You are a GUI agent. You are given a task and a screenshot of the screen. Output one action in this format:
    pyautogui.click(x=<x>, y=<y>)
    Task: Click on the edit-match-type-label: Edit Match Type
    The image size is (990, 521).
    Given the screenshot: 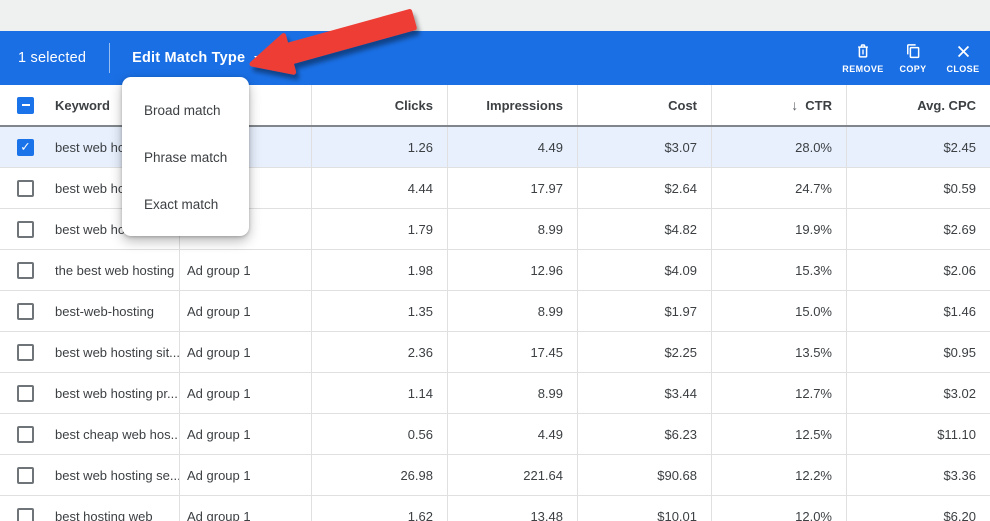 What is the action you would take?
    pyautogui.click(x=189, y=58)
    